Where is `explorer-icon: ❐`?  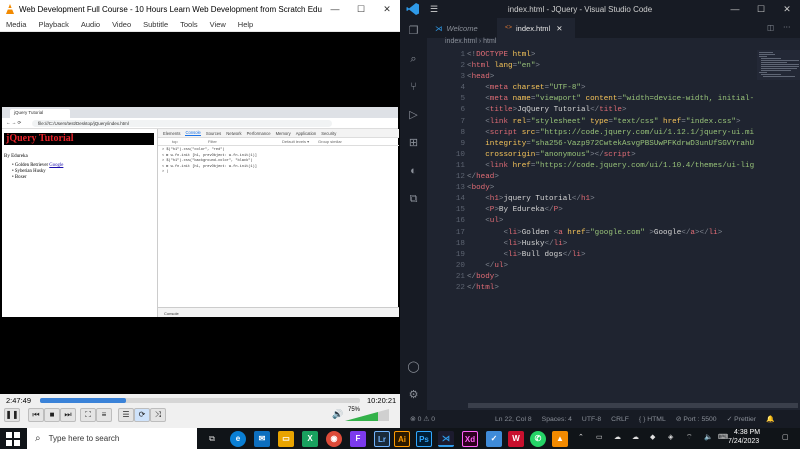 explorer-icon: ❐ is located at coordinates (413, 31).